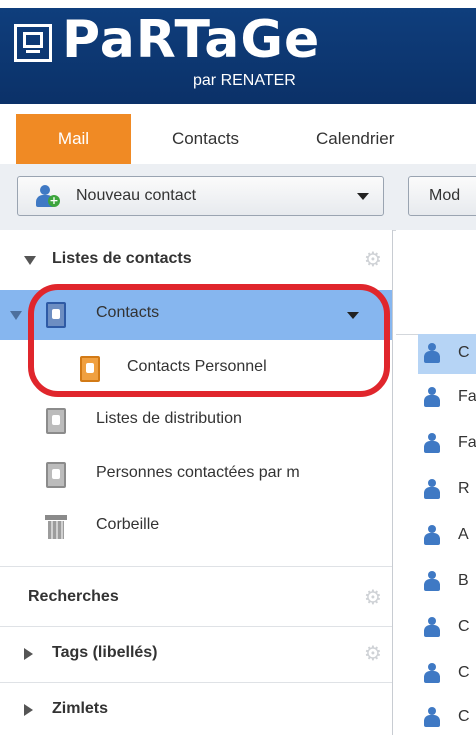 The height and width of the screenshot is (738, 476). I want to click on tags-header: Tags (libellés) ⚙, so click(196, 654).